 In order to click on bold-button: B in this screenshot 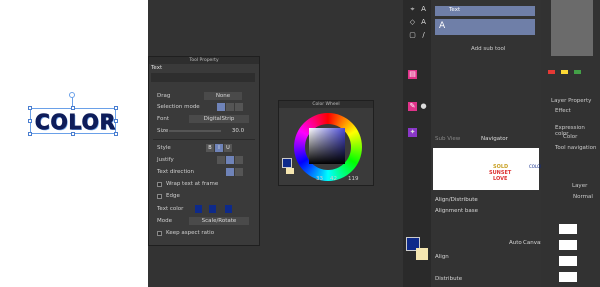, I will do `click(210, 148)`.